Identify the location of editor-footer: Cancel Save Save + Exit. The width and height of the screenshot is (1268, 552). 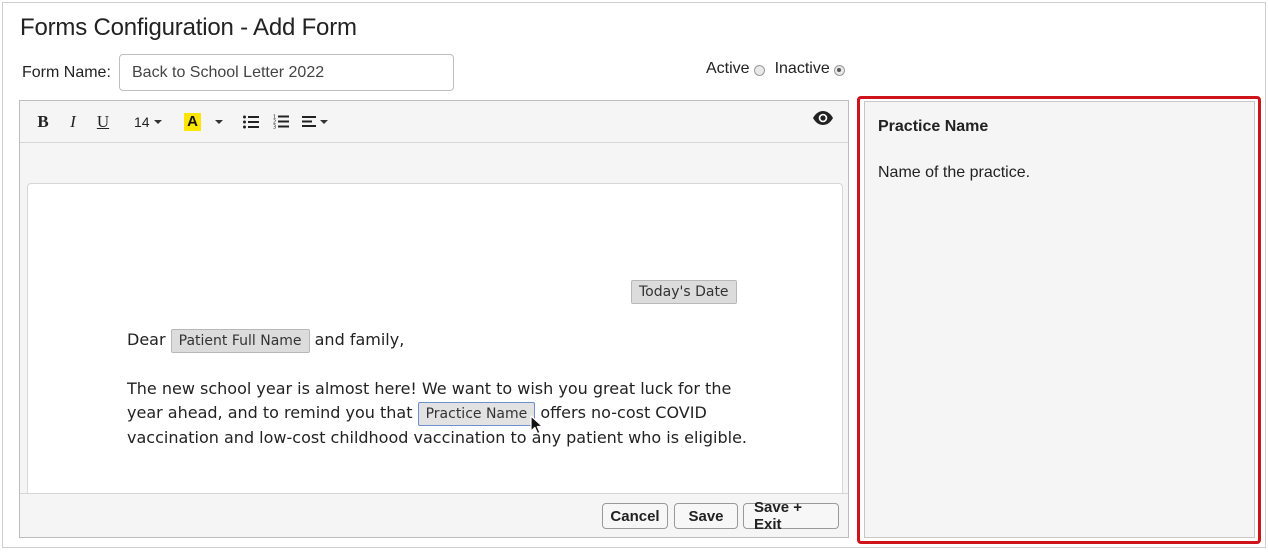
(434, 515).